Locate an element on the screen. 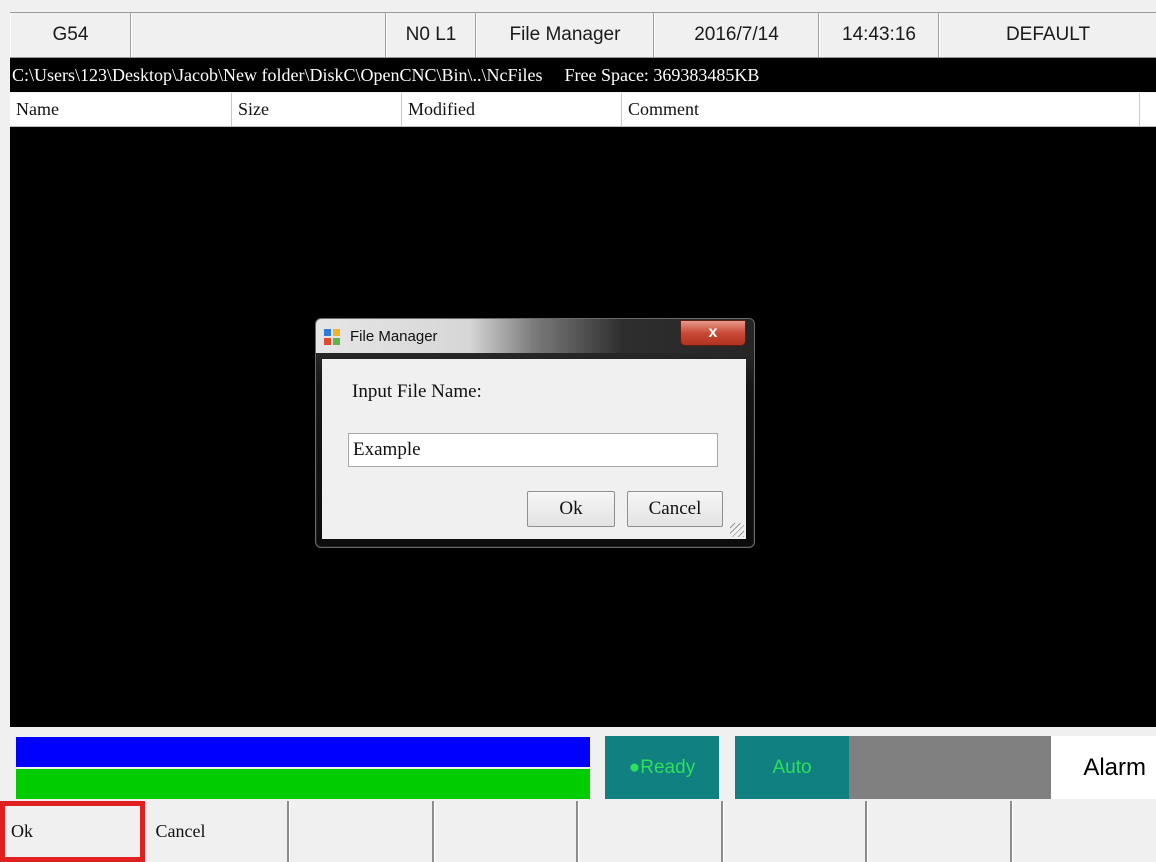 The width and height of the screenshot is (1156, 862). header-blank-cell is located at coordinates (258, 35).